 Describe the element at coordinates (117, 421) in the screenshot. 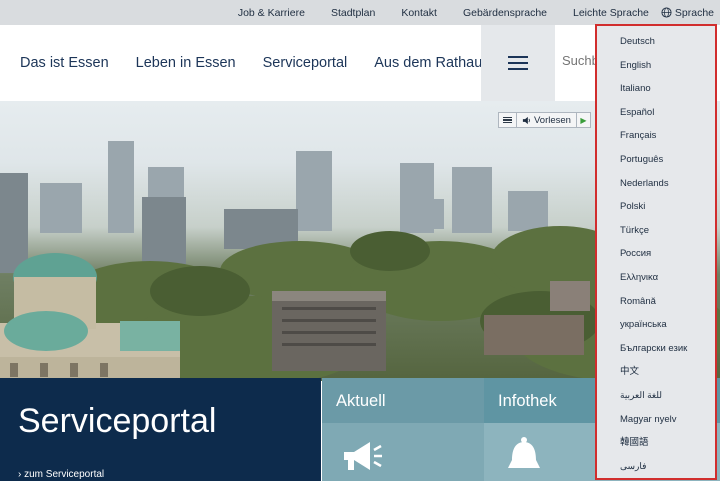

I see `tile-serviceportal-title: Serviceportal` at that location.